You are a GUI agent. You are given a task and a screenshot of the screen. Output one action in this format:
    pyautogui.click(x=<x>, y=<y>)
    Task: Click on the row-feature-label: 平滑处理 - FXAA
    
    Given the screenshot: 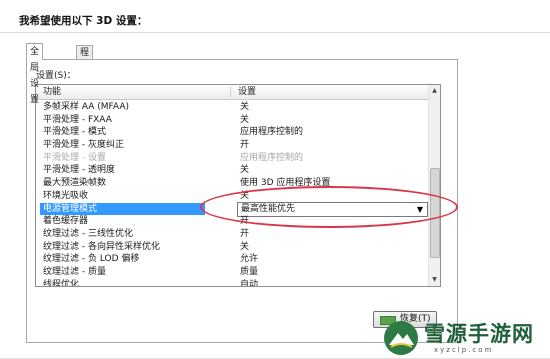 What is the action you would take?
    pyautogui.click(x=77, y=119)
    